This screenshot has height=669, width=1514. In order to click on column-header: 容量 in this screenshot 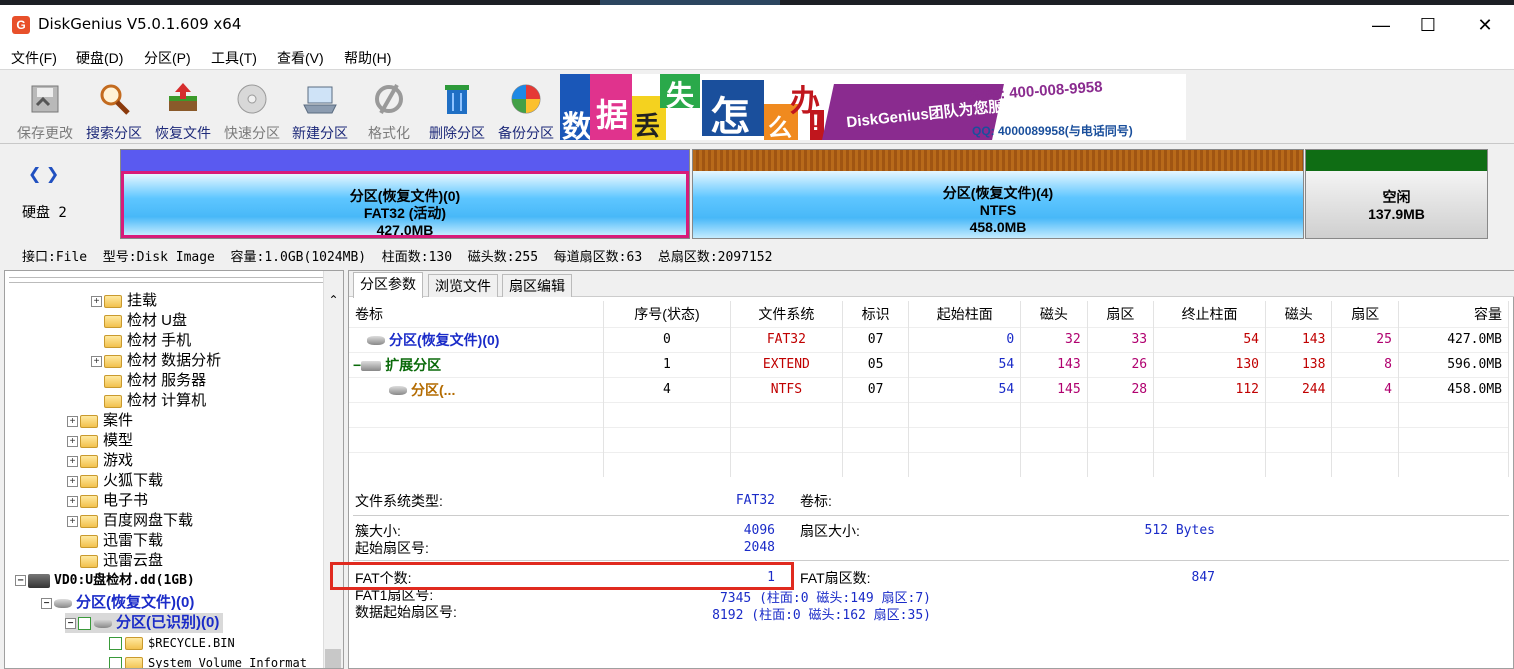, I will do `click(1454, 314)`.